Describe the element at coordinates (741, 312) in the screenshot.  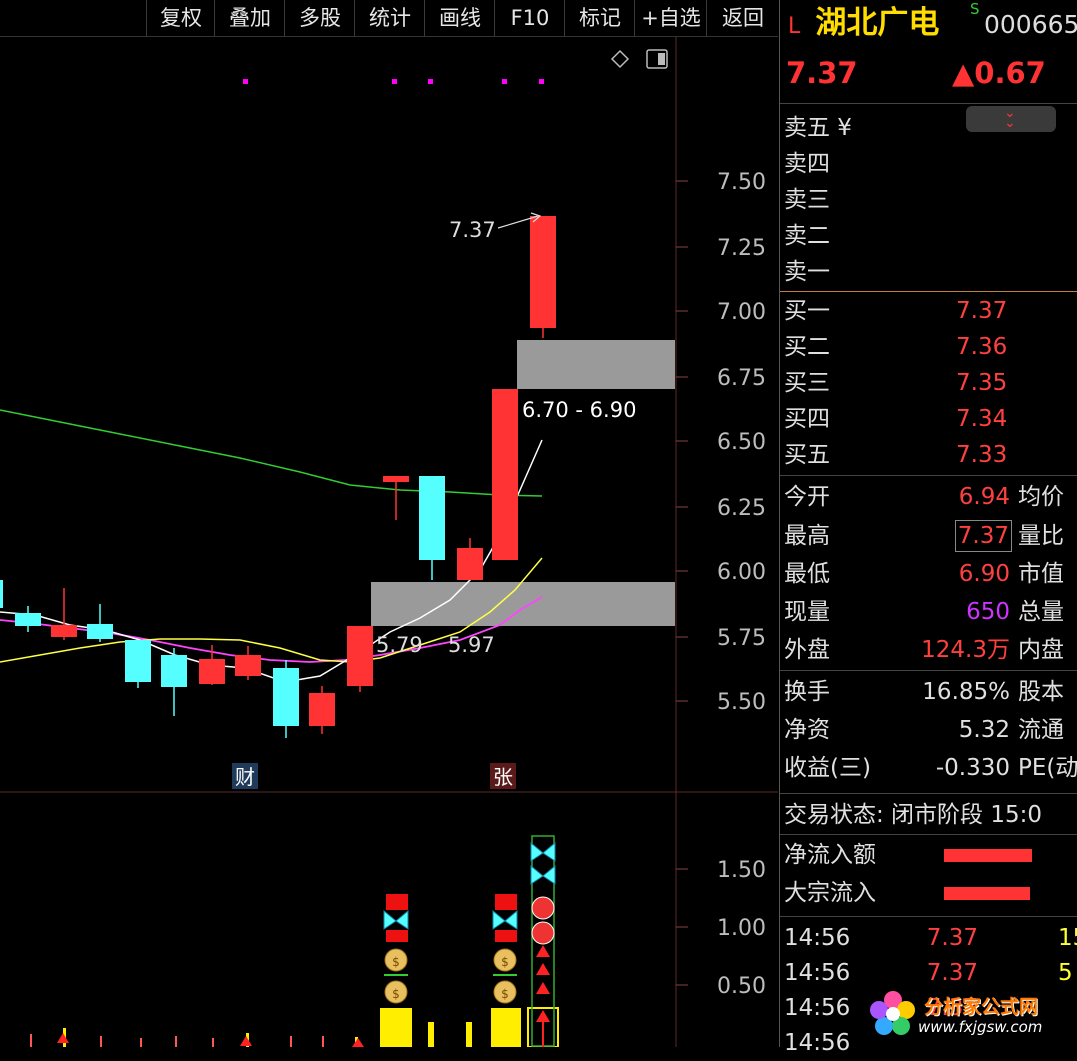
I see `price-tick-label: 7.00` at that location.